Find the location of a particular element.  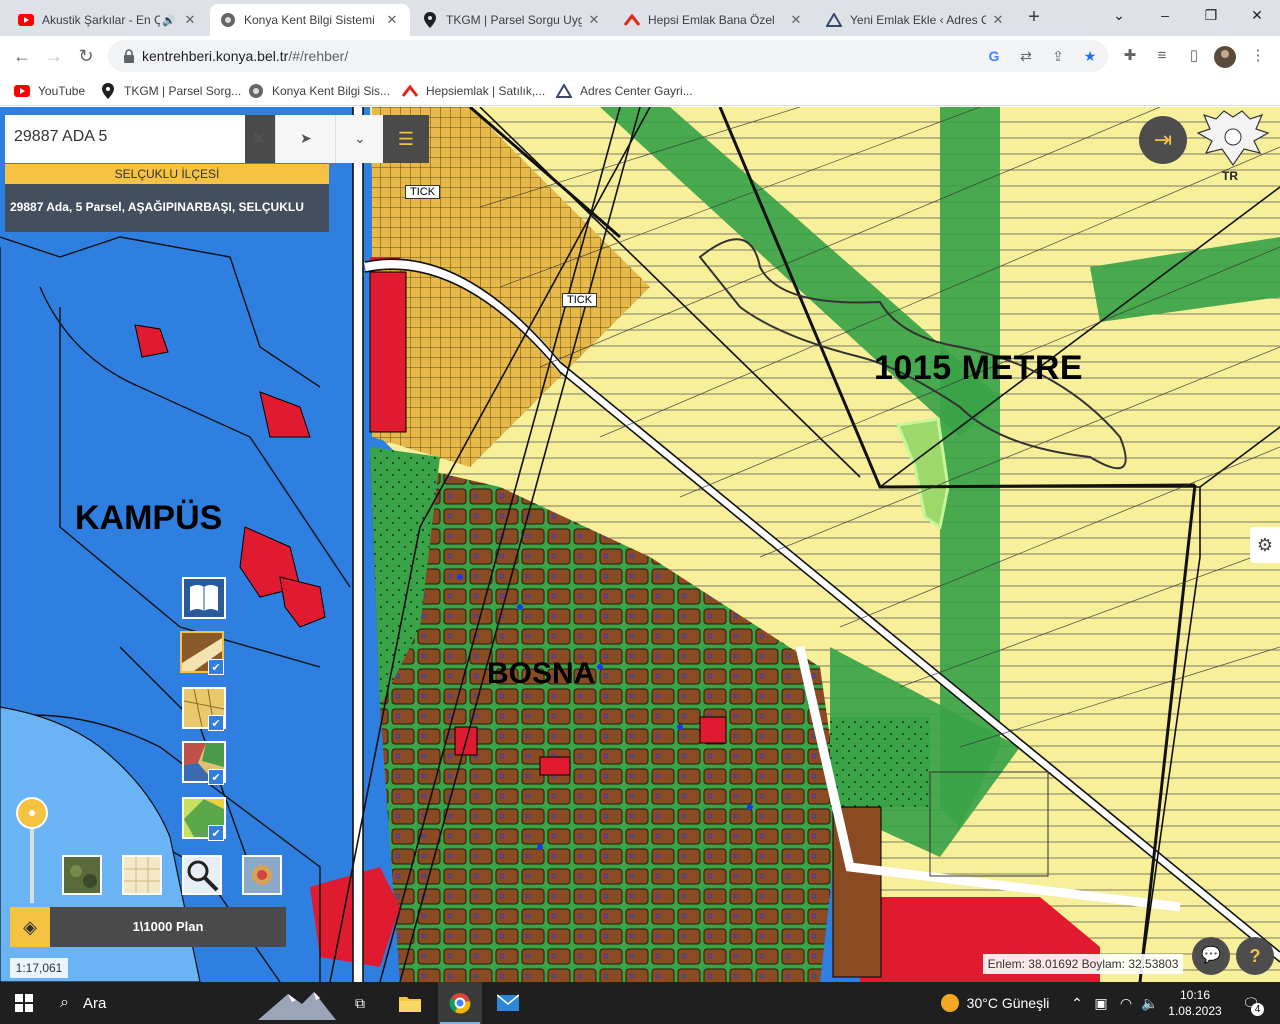

reload-button: ↻ is located at coordinates (86, 56).